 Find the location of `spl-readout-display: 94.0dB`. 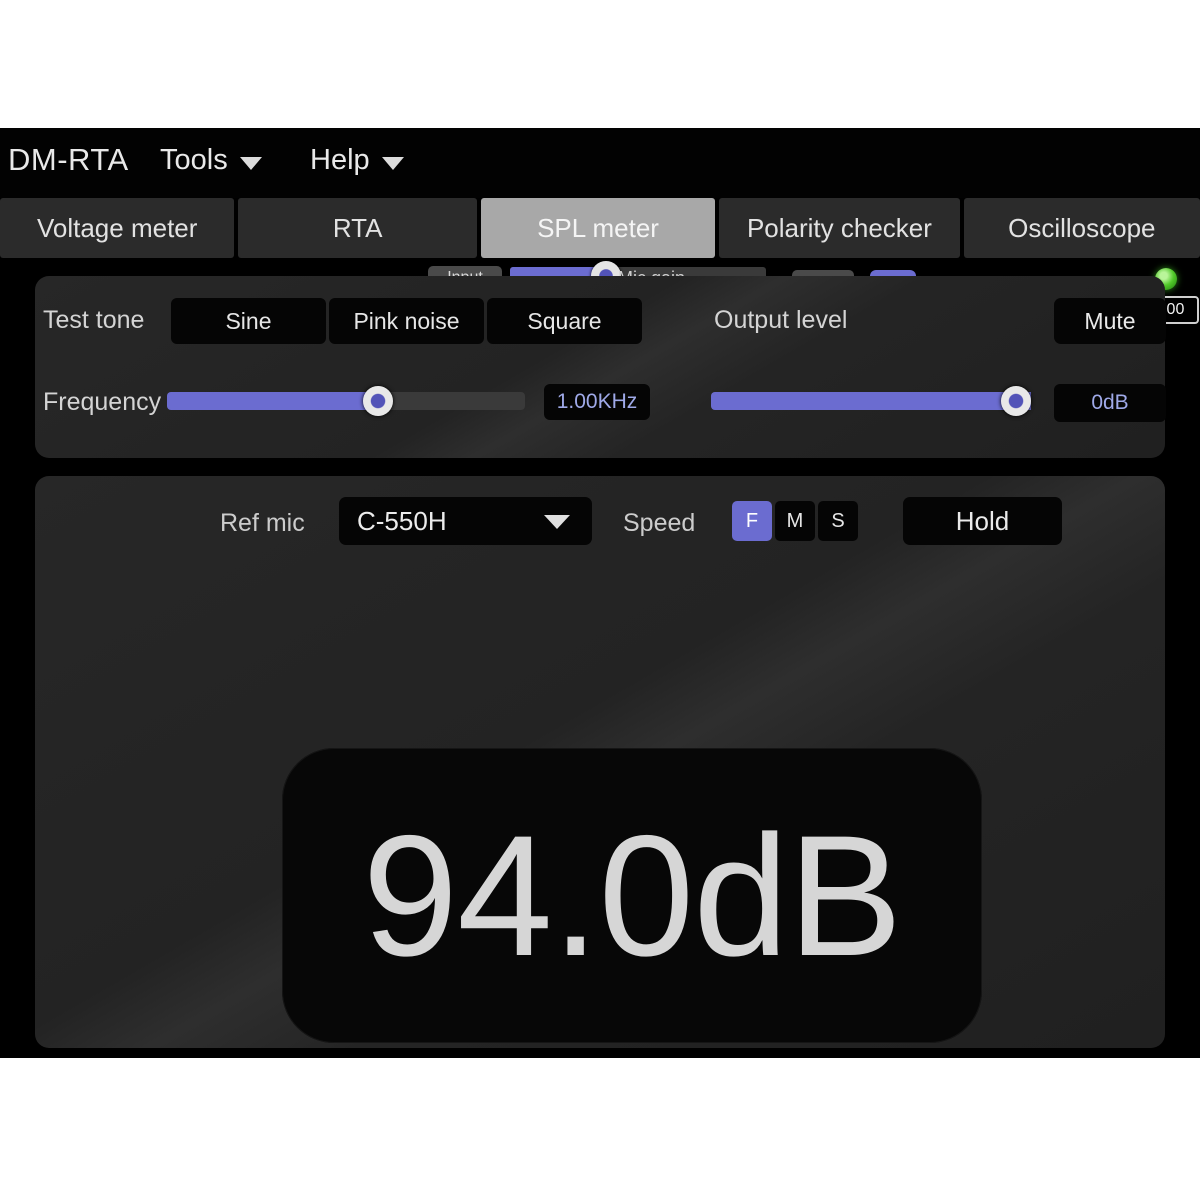

spl-readout-display: 94.0dB is located at coordinates (632, 895).